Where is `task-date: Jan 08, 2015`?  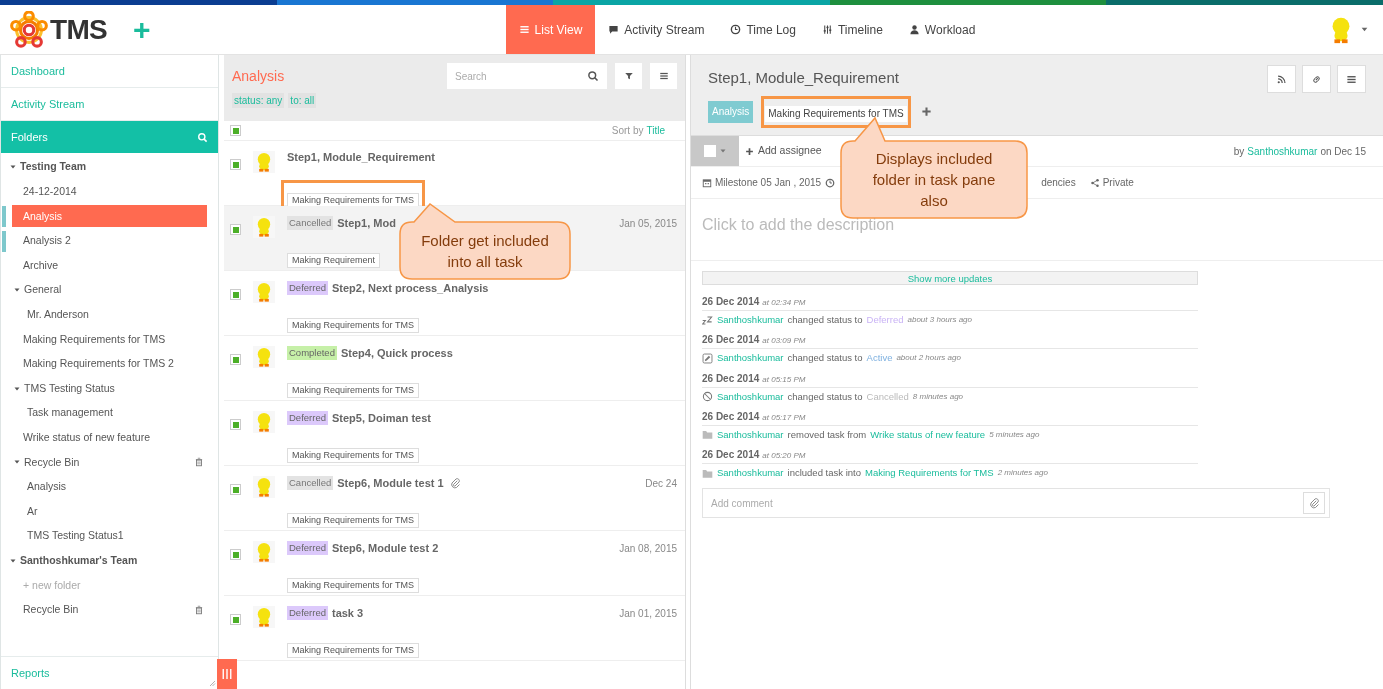
task-date: Jan 08, 2015 is located at coordinates (648, 548).